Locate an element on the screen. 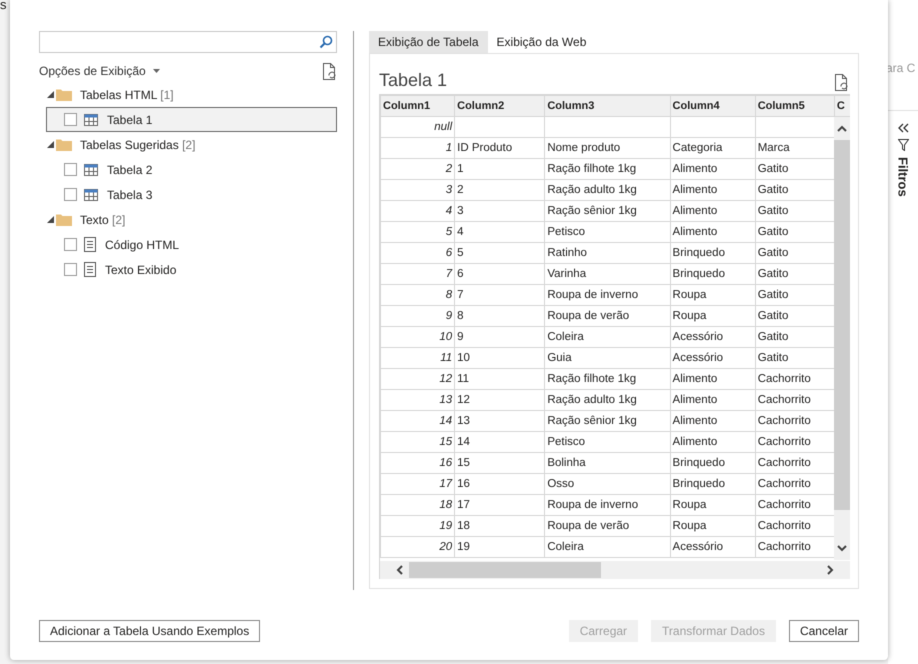 This screenshot has height=664, width=918. table-cell: Guia is located at coordinates (607, 358).